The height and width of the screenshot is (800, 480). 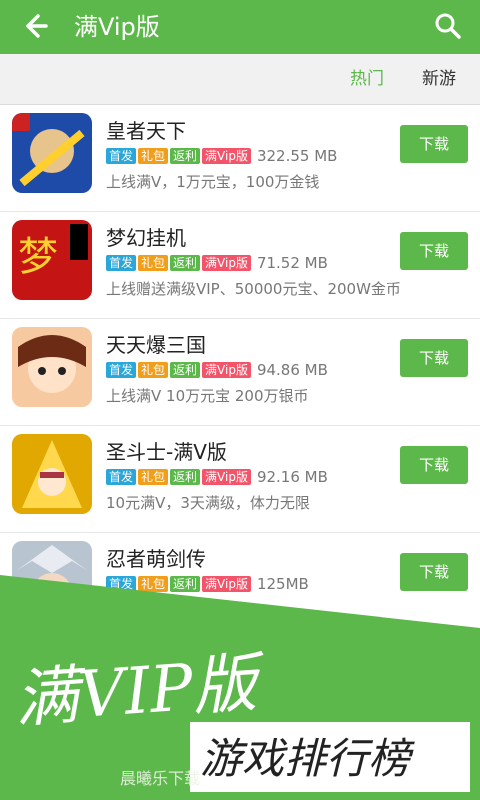 What do you see at coordinates (292, 370) in the screenshot?
I see `file-size: 94.86 MB` at bounding box center [292, 370].